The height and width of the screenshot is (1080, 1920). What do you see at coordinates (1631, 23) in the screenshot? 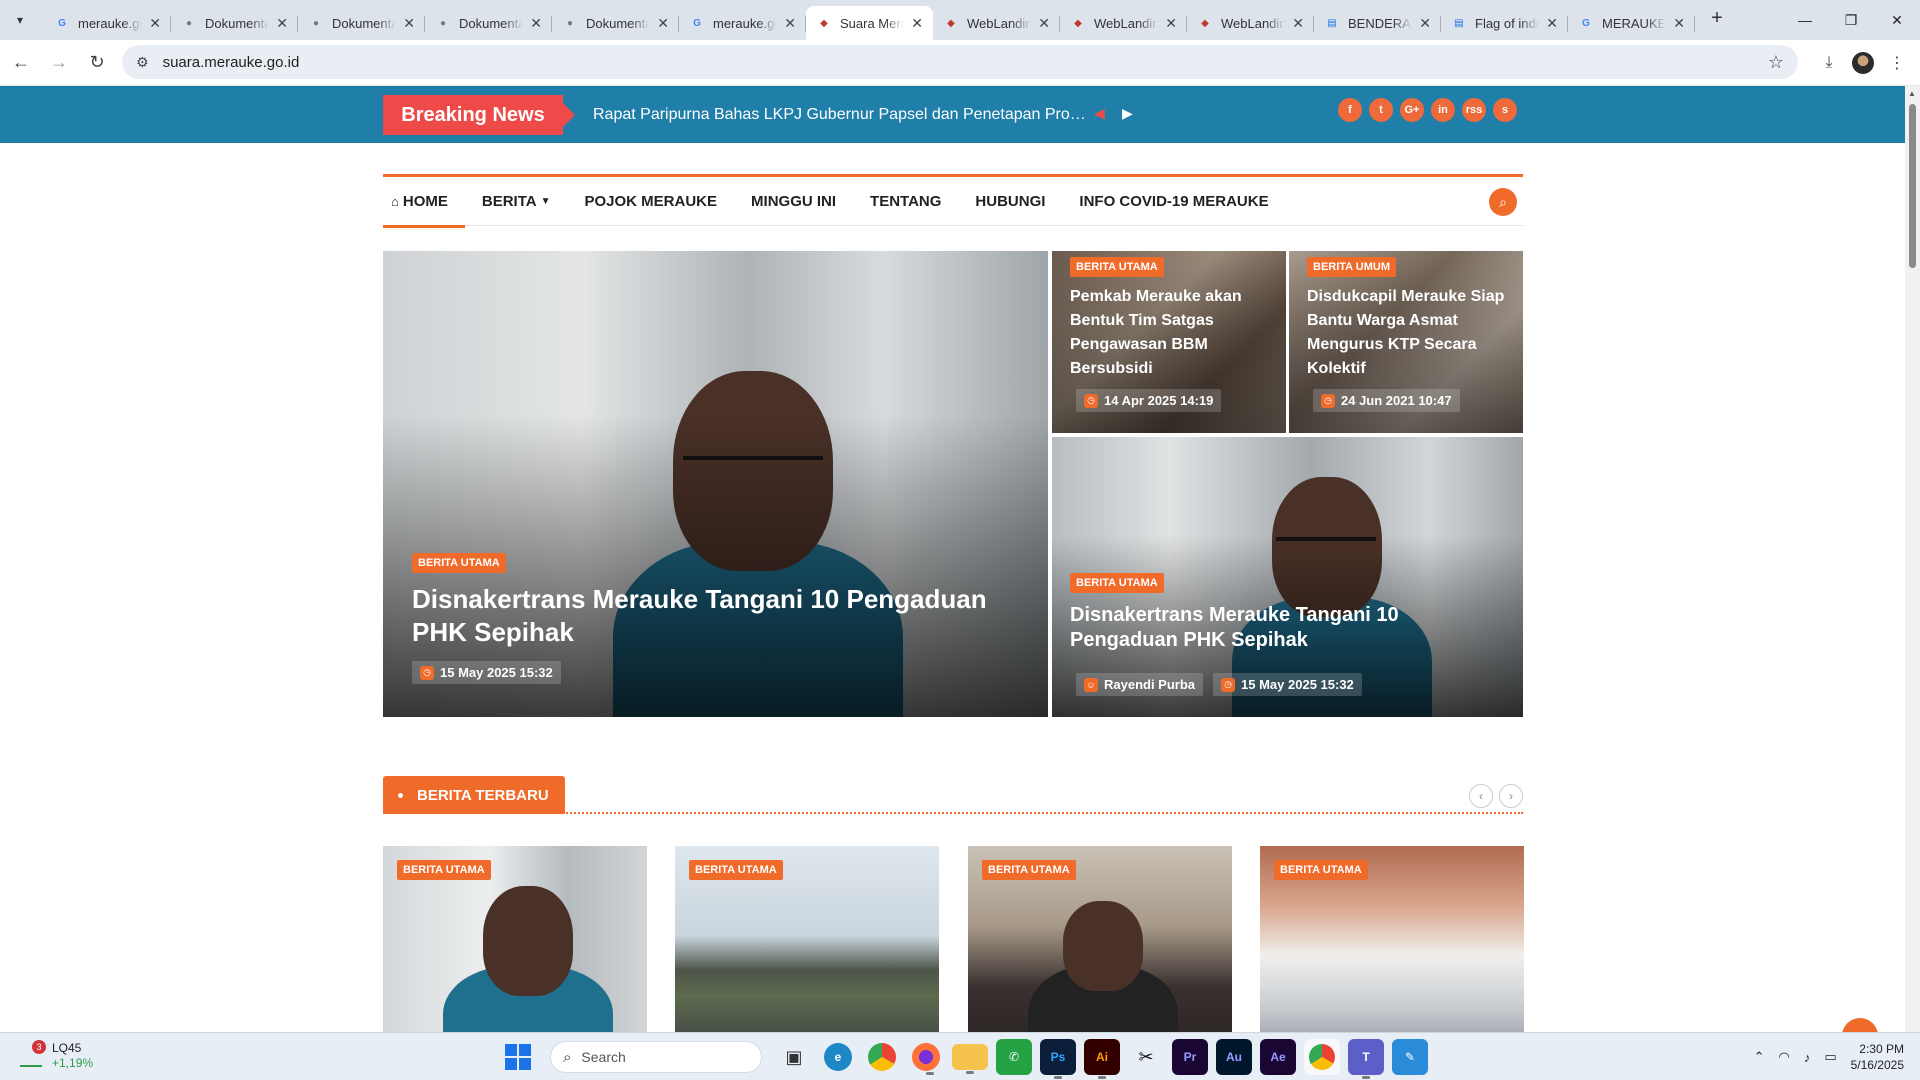
I see `browser-tab: G MERAUKE ✕` at bounding box center [1631, 23].